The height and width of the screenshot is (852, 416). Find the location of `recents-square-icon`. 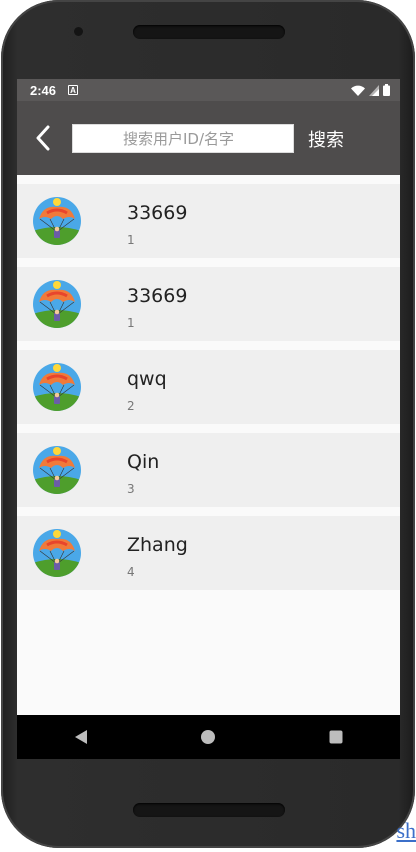

recents-square-icon is located at coordinates (336, 737).